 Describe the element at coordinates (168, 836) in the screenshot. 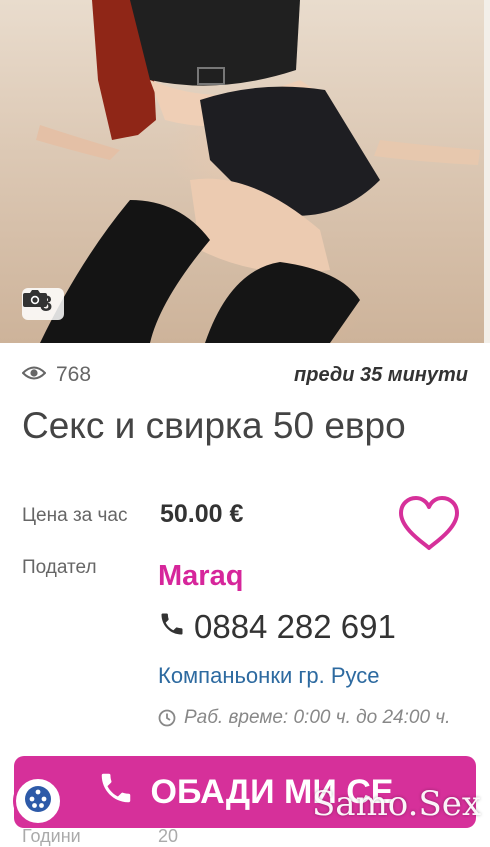

I see `age-value-cutoff: 20` at that location.